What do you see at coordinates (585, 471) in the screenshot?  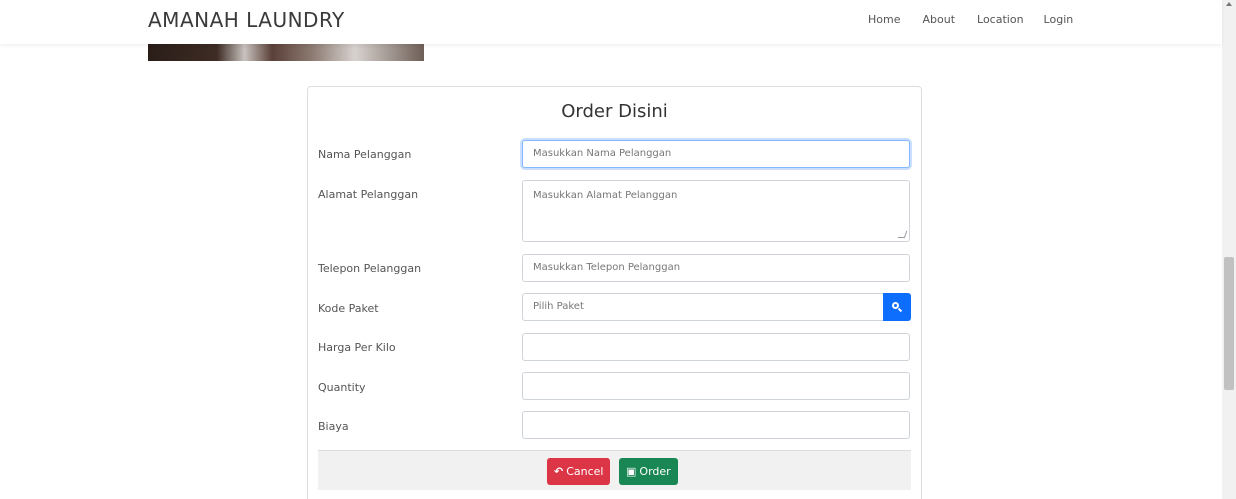 I see `cancel-button-label: Cancel` at bounding box center [585, 471].